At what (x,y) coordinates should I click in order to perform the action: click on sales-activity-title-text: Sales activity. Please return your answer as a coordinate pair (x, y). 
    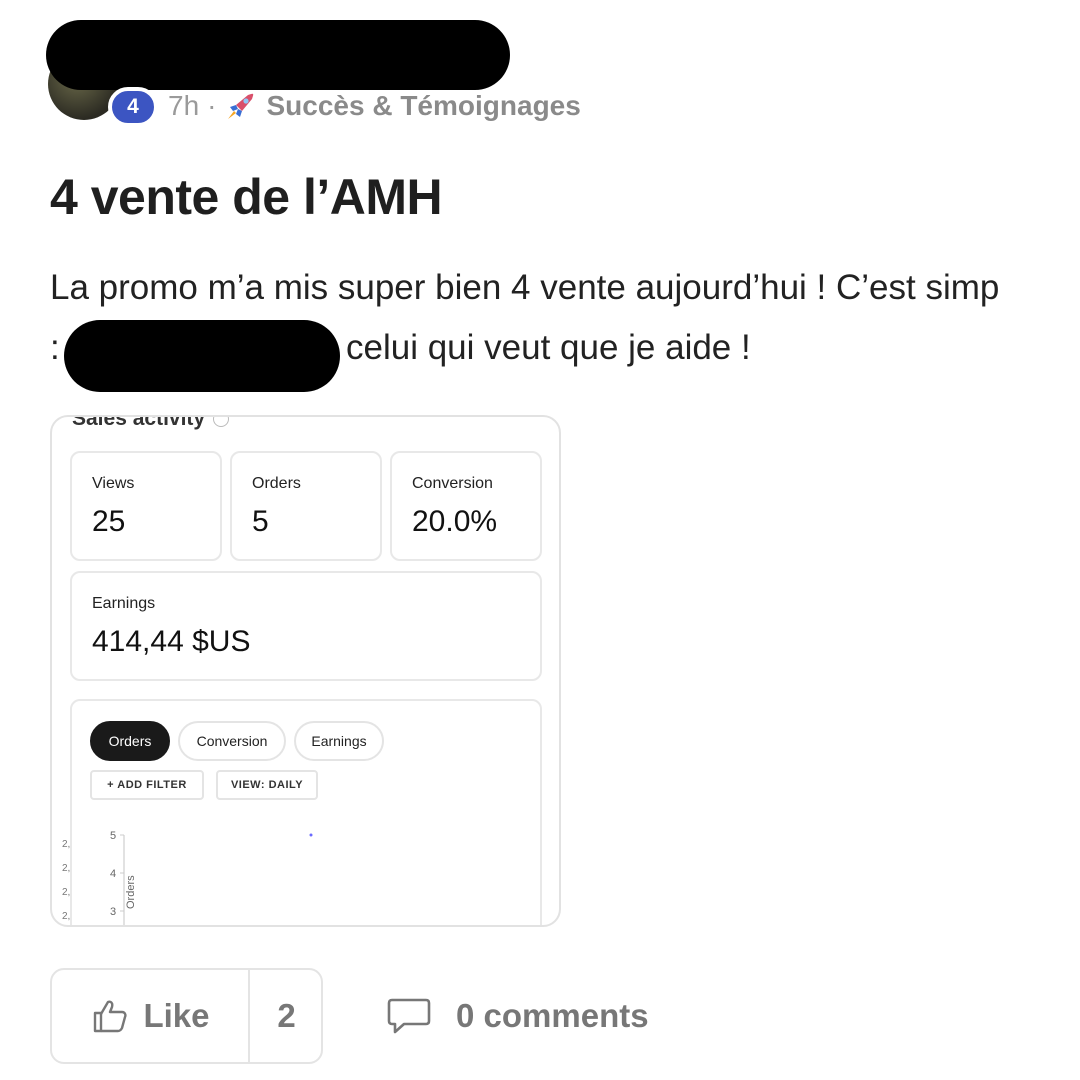
    Looking at the image, I should click on (139, 422).